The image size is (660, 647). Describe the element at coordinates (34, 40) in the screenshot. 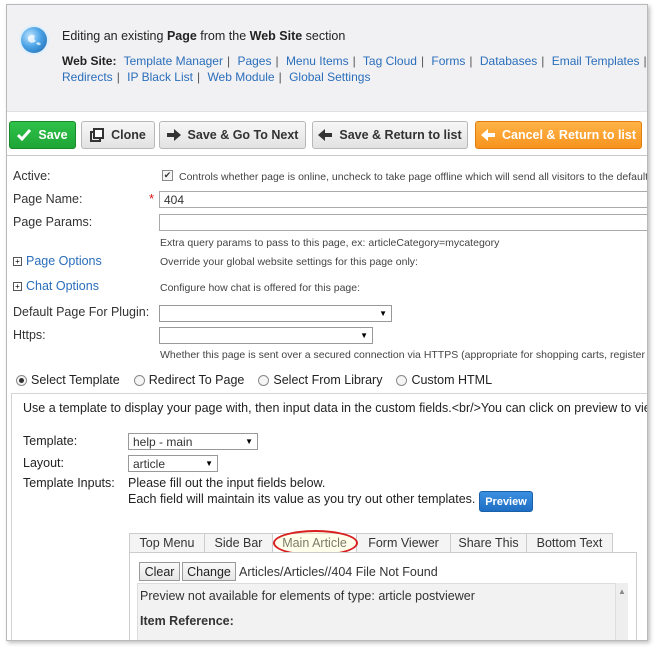

I see `globe-icon` at that location.